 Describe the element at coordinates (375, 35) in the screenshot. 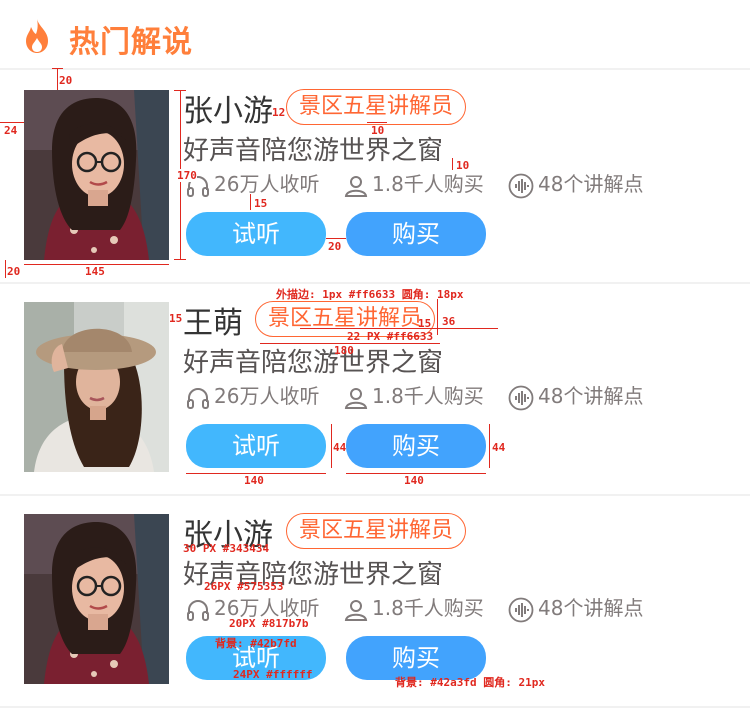

I see `section-header: 热门解说` at that location.